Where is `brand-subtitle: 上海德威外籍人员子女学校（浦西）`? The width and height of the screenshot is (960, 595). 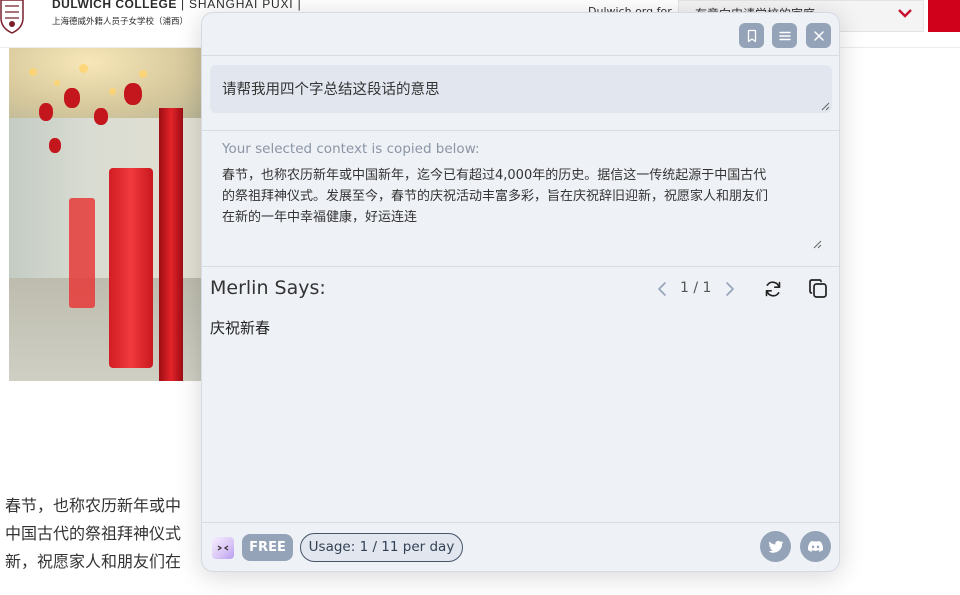 brand-subtitle: 上海德威外籍人员子女学校（浦西） is located at coordinates (120, 22).